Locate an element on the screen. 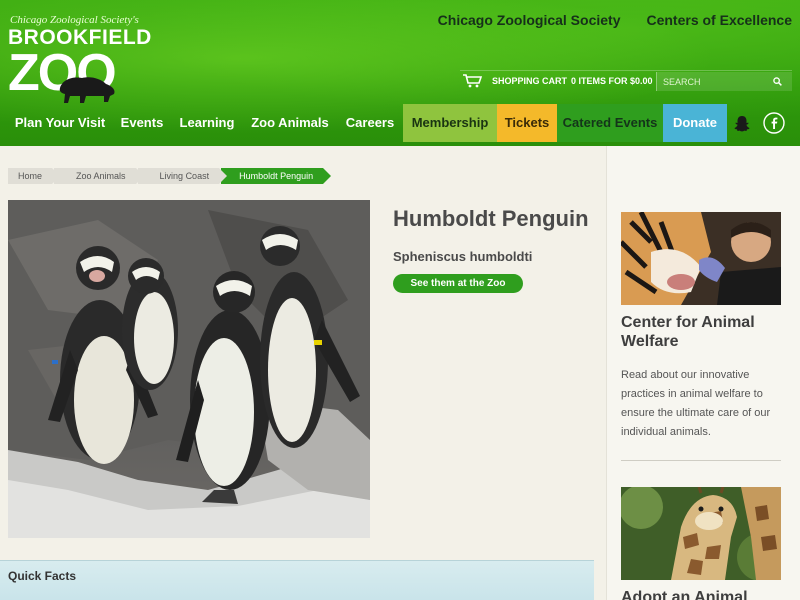 This screenshot has height=600, width=800. sidebar-divider is located at coordinates (701, 460).